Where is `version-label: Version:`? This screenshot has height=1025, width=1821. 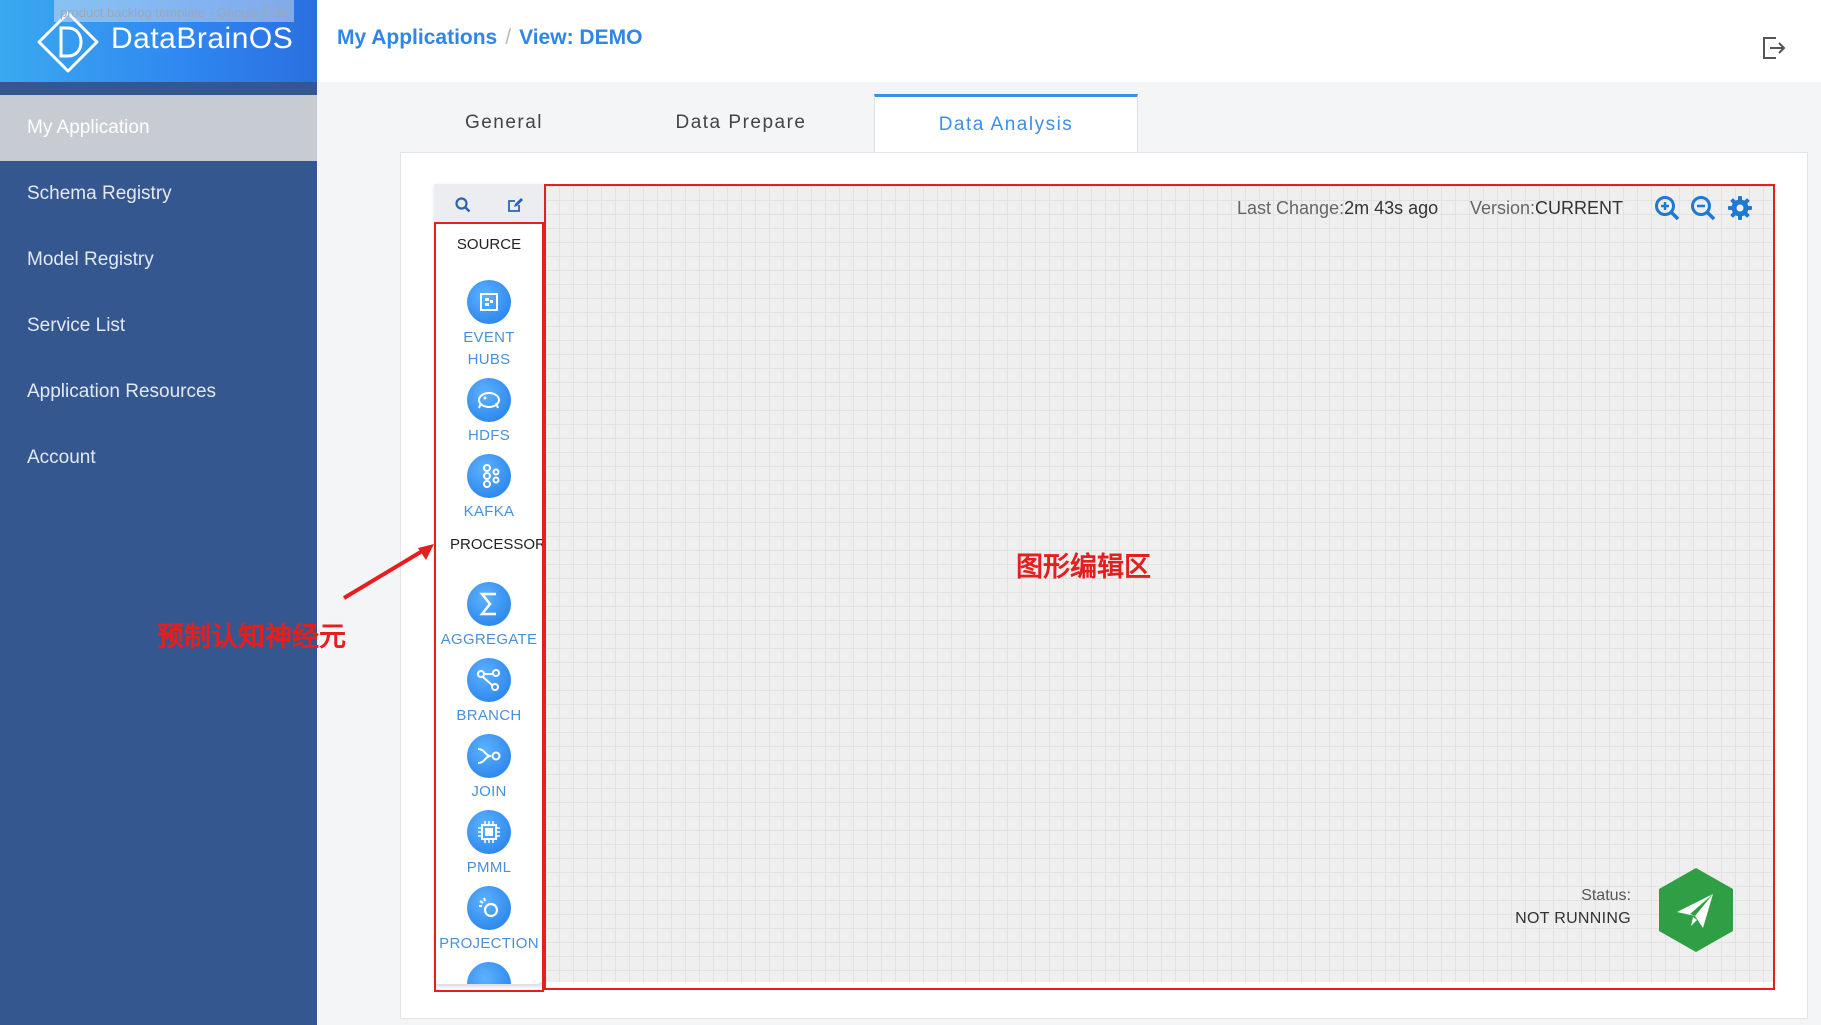 version-label: Version: is located at coordinates (1503, 208).